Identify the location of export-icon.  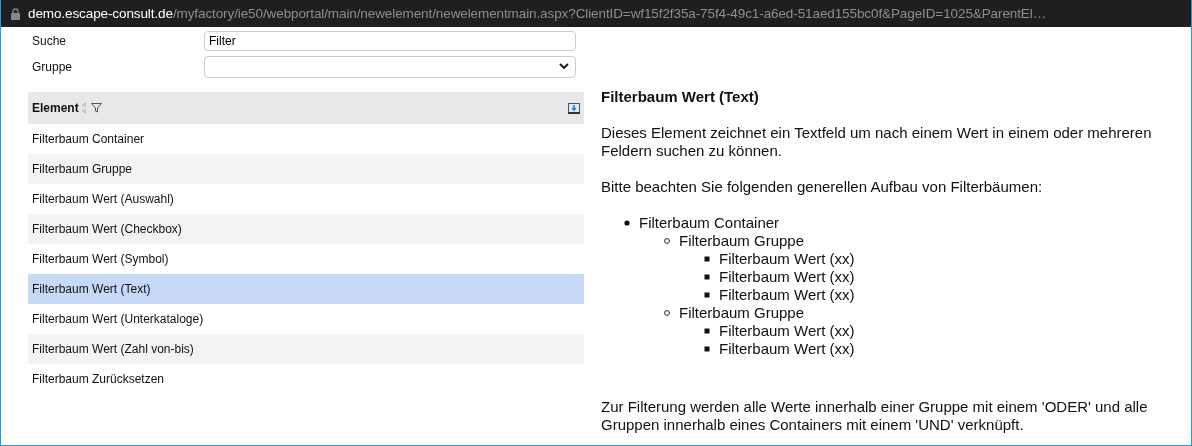
(574, 108).